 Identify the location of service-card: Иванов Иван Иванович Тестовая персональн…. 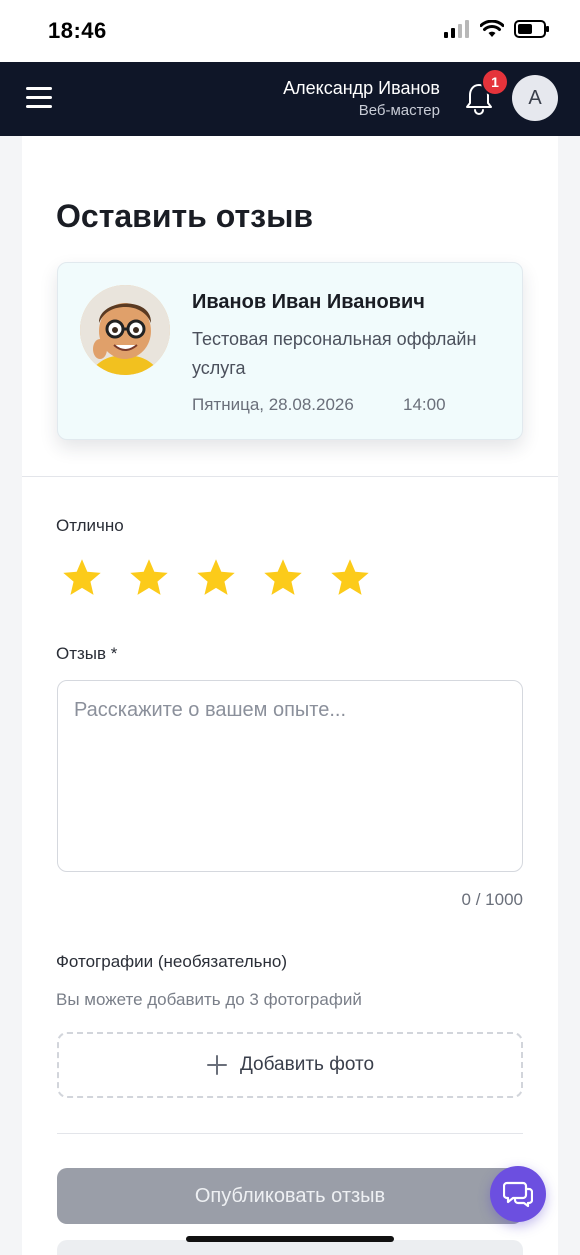
(290, 351).